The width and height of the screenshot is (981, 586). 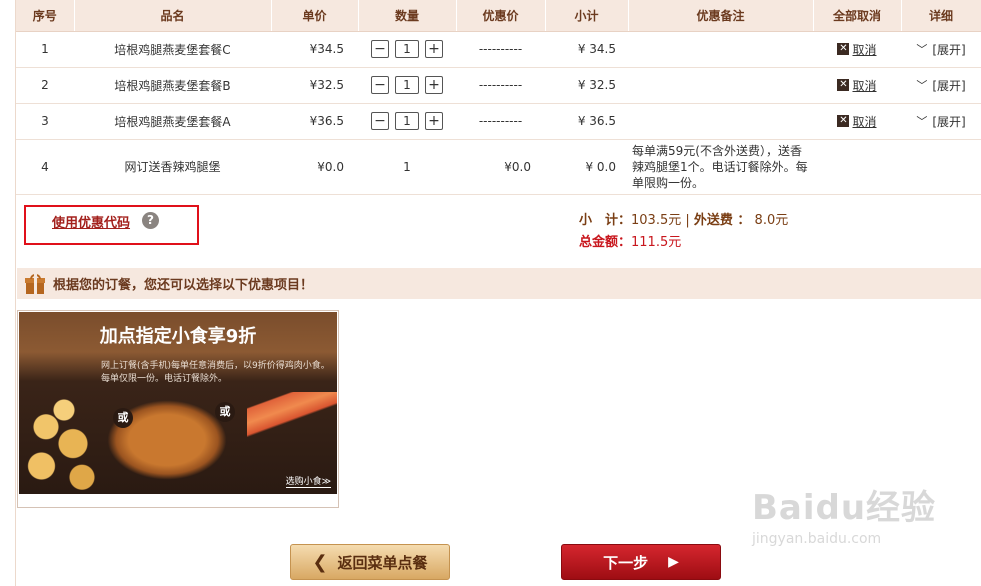 What do you see at coordinates (45, 85) in the screenshot?
I see `row-no: 2` at bounding box center [45, 85].